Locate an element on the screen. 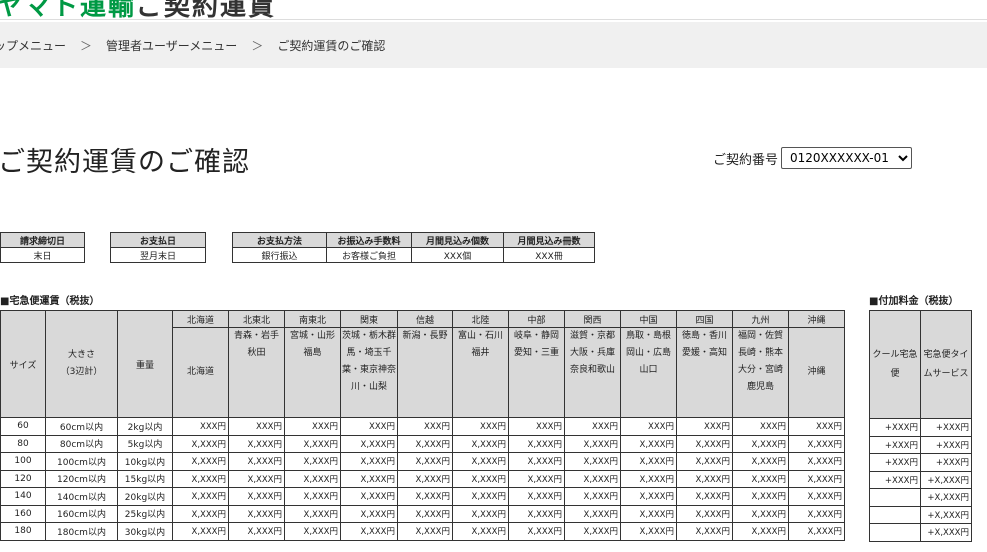 The height and width of the screenshot is (552, 987). rate-size-cell: 160 is located at coordinates (23, 513).